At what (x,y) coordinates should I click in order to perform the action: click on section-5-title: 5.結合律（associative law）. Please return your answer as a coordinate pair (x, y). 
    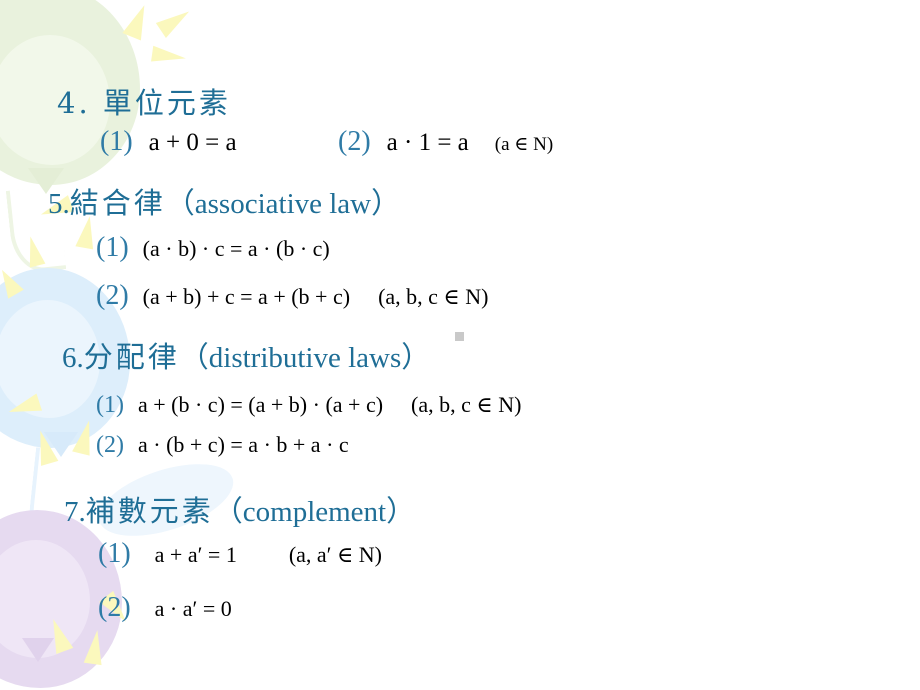
    Looking at the image, I should click on (224, 201).